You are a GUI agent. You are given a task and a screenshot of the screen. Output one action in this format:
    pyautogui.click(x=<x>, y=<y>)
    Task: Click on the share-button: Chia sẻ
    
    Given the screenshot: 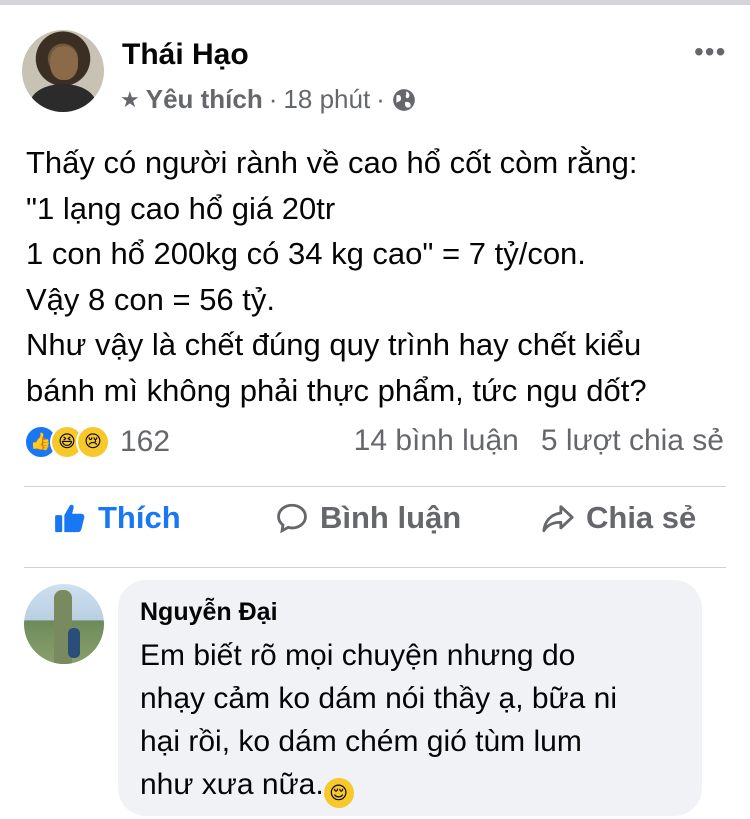 What is the action you would take?
    pyautogui.click(x=618, y=518)
    